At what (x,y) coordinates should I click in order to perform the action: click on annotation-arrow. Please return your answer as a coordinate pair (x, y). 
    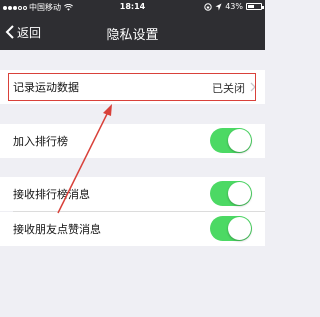
    Looking at the image, I should click on (84, 159).